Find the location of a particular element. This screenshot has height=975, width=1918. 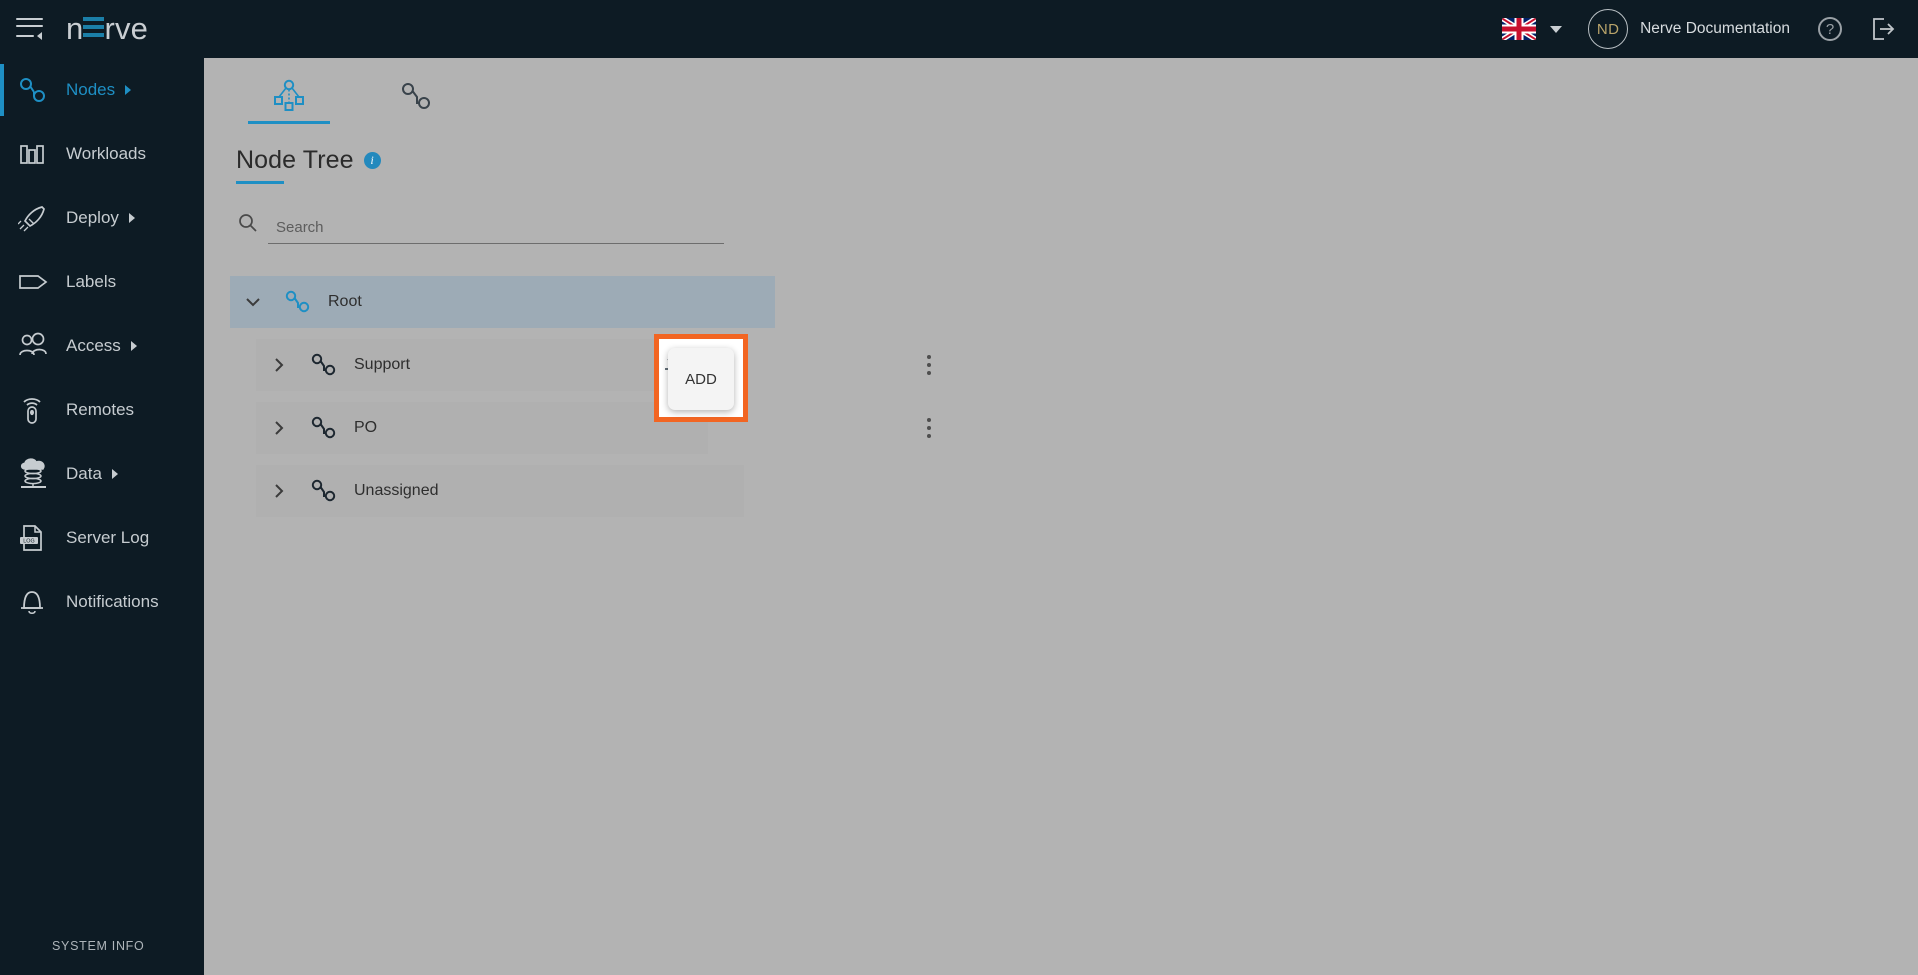

tree-node-label: Root is located at coordinates (345, 301).